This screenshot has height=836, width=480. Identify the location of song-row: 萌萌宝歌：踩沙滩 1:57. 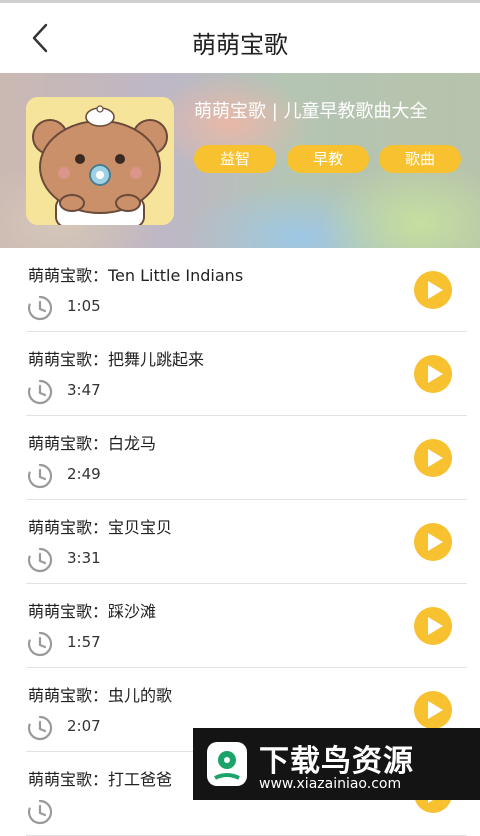
(246, 626).